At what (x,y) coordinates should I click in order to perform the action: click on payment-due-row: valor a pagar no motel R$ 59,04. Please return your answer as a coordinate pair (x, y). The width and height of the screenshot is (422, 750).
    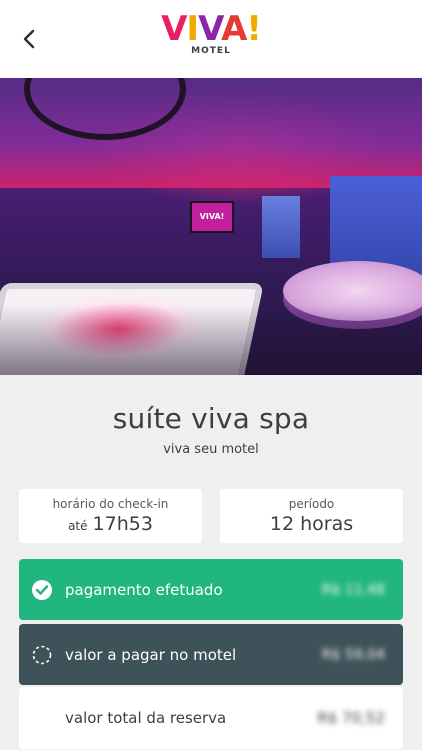
    Looking at the image, I should click on (211, 654).